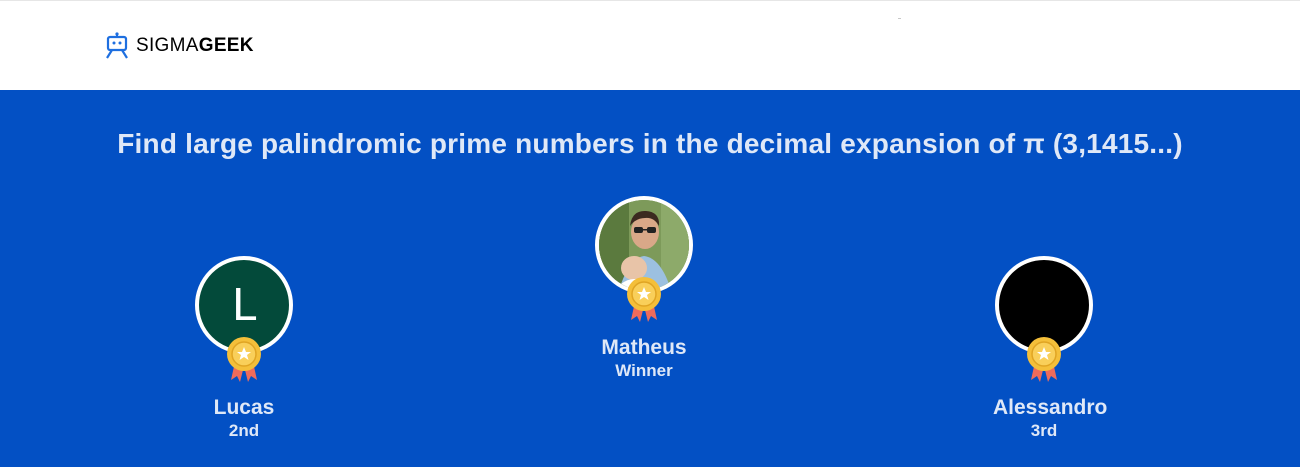 The width and height of the screenshot is (1300, 467). I want to click on podium-second-place: L Lucas 2nd, so click(244, 349).